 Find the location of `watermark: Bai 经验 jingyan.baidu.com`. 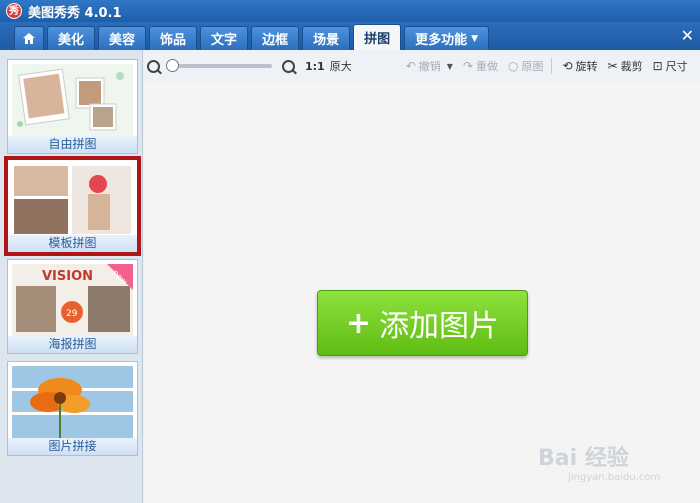

watermark: Bai 经验 jingyan.baidu.com is located at coordinates (599, 464).